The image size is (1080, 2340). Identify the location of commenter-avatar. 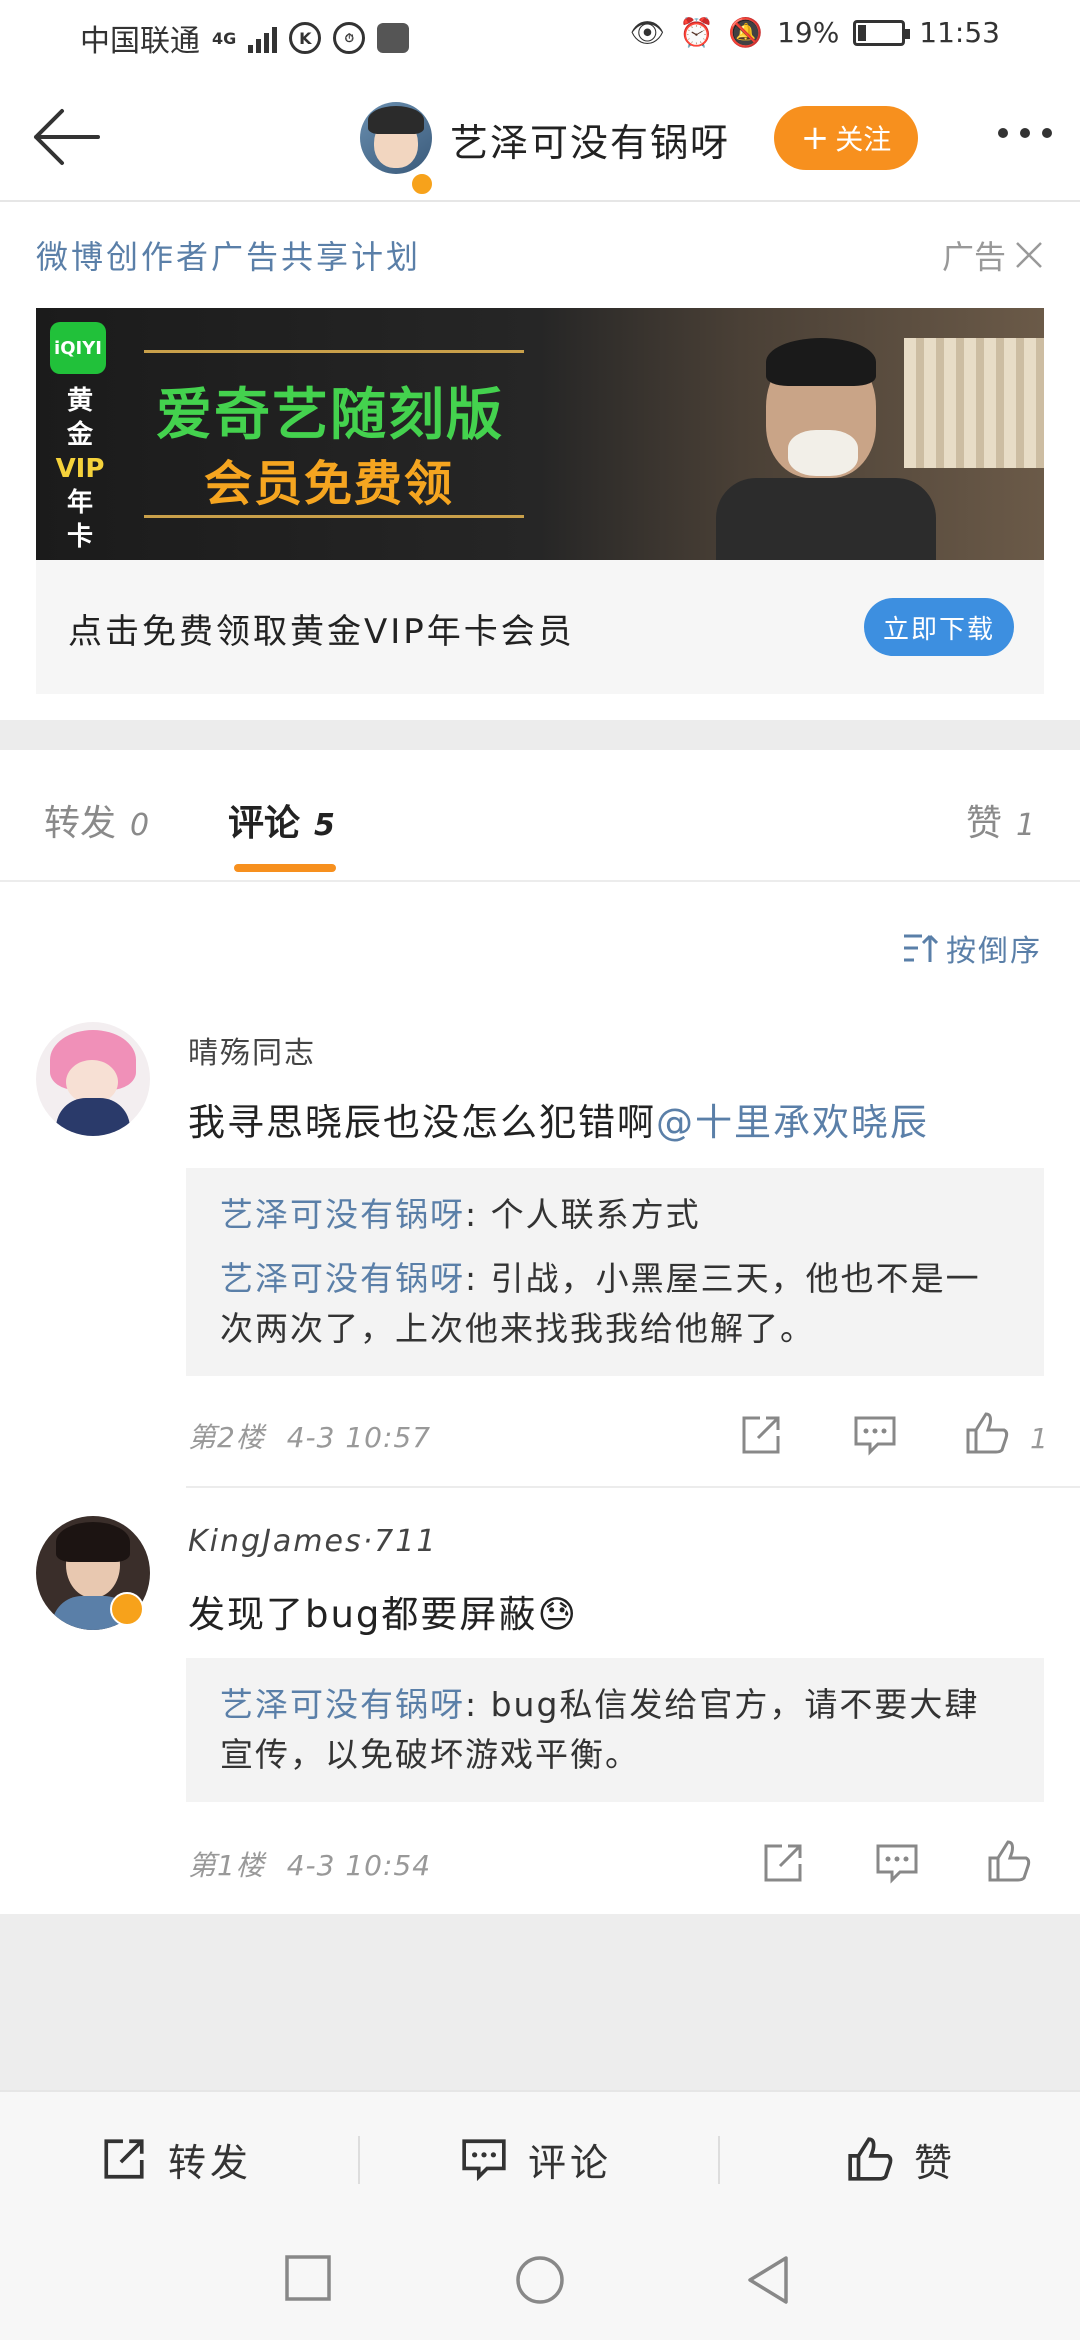
(93, 1079).